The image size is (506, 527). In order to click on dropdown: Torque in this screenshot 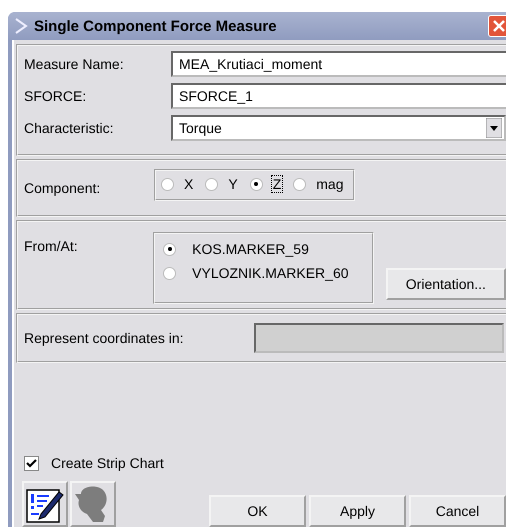, I will do `click(338, 128)`.